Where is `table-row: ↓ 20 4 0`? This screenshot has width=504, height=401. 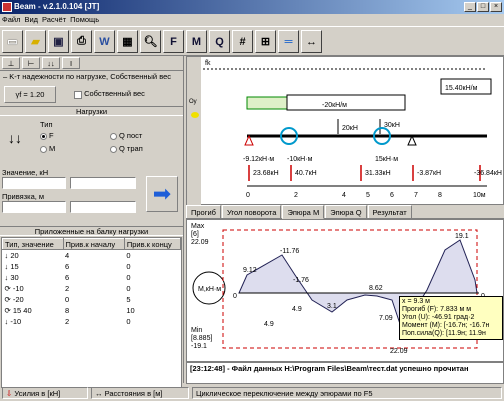 table-row: ↓ 20 4 0 is located at coordinates (92, 255).